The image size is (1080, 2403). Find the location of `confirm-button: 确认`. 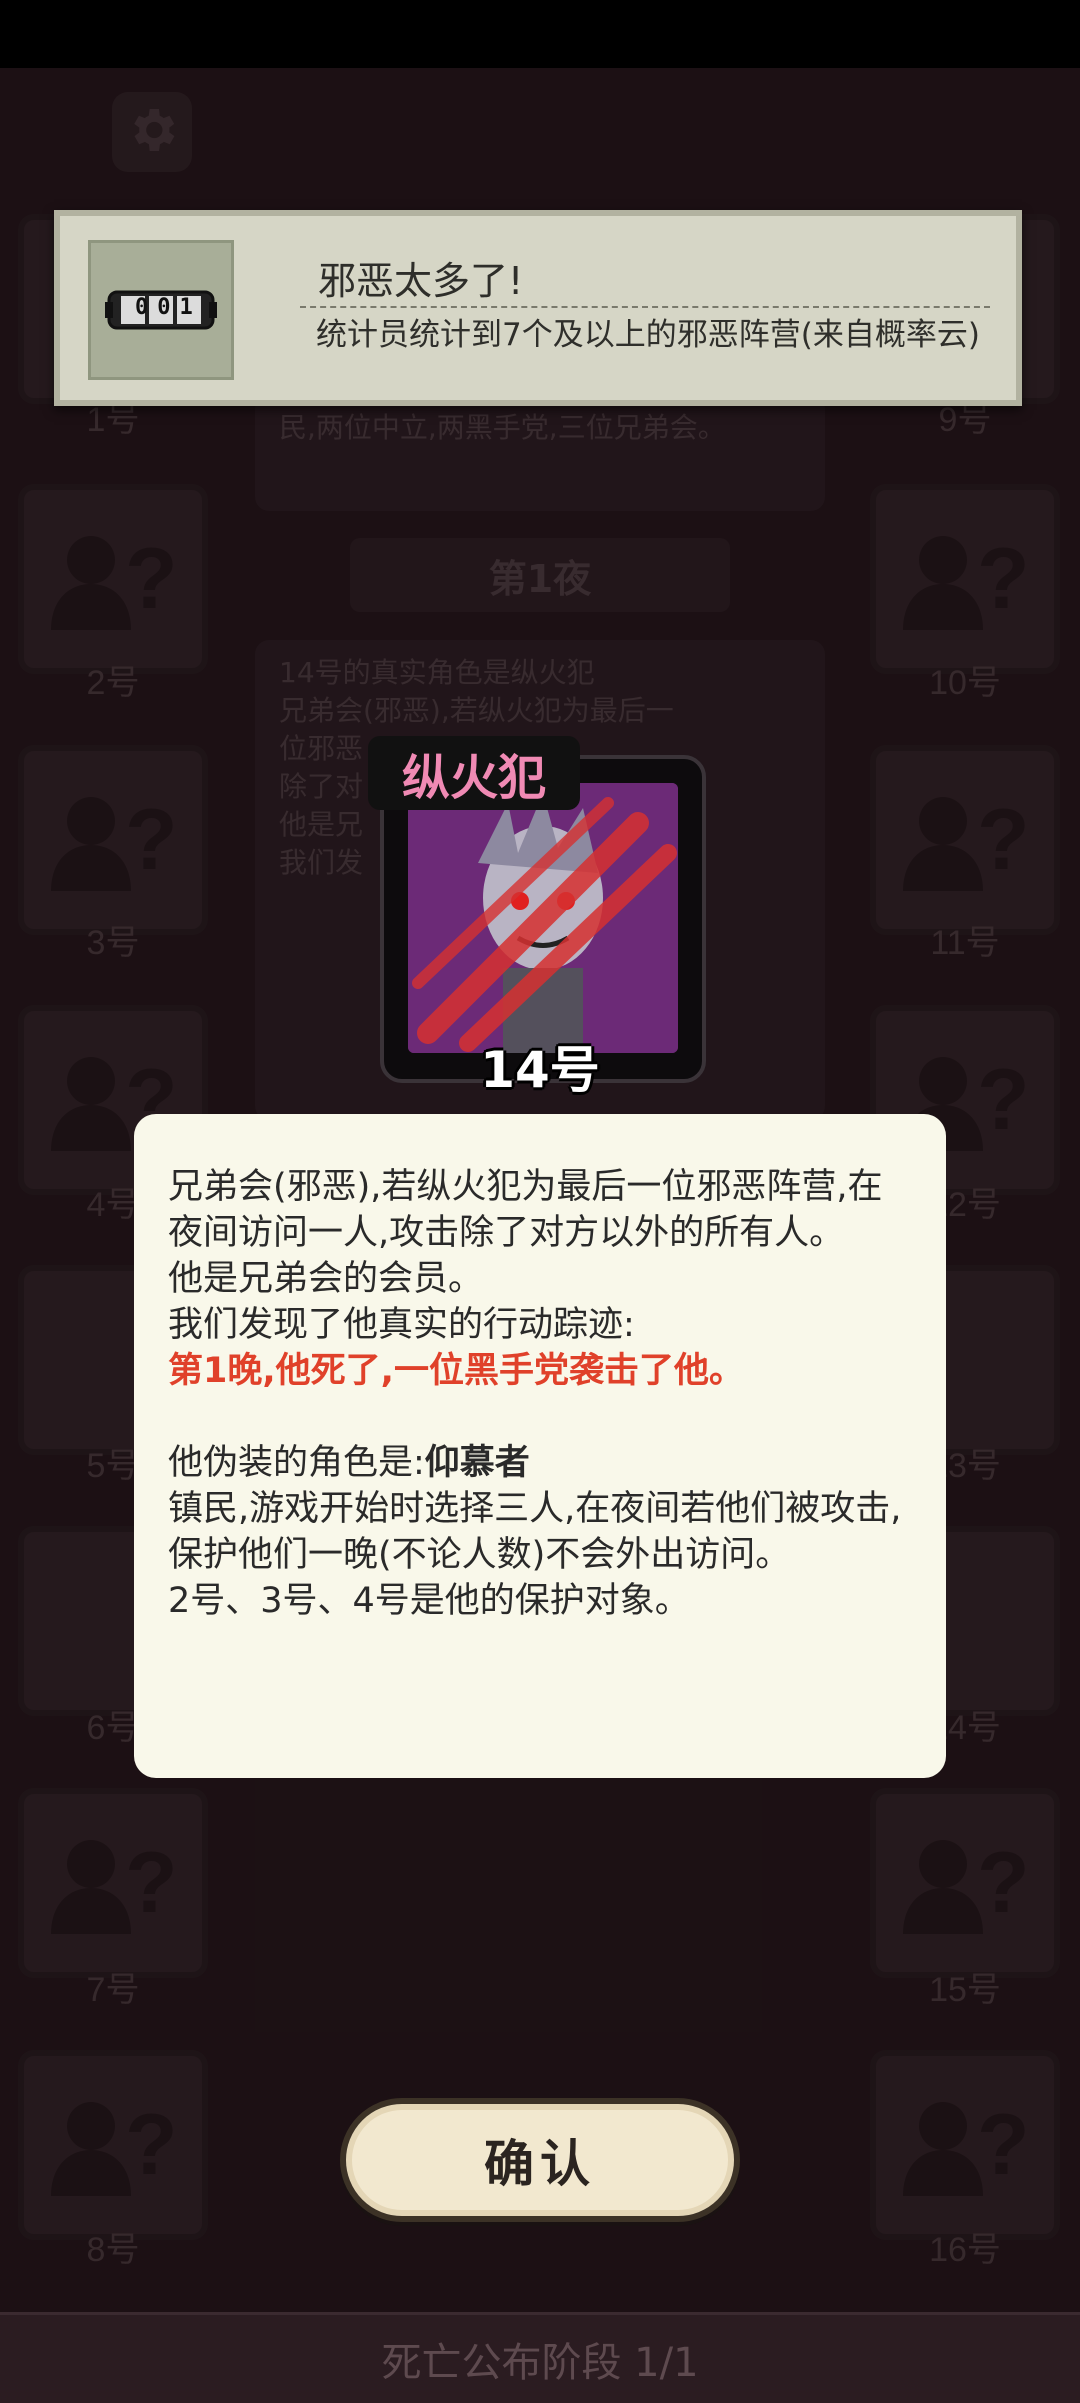

confirm-button: 确认 is located at coordinates (540, 2160).